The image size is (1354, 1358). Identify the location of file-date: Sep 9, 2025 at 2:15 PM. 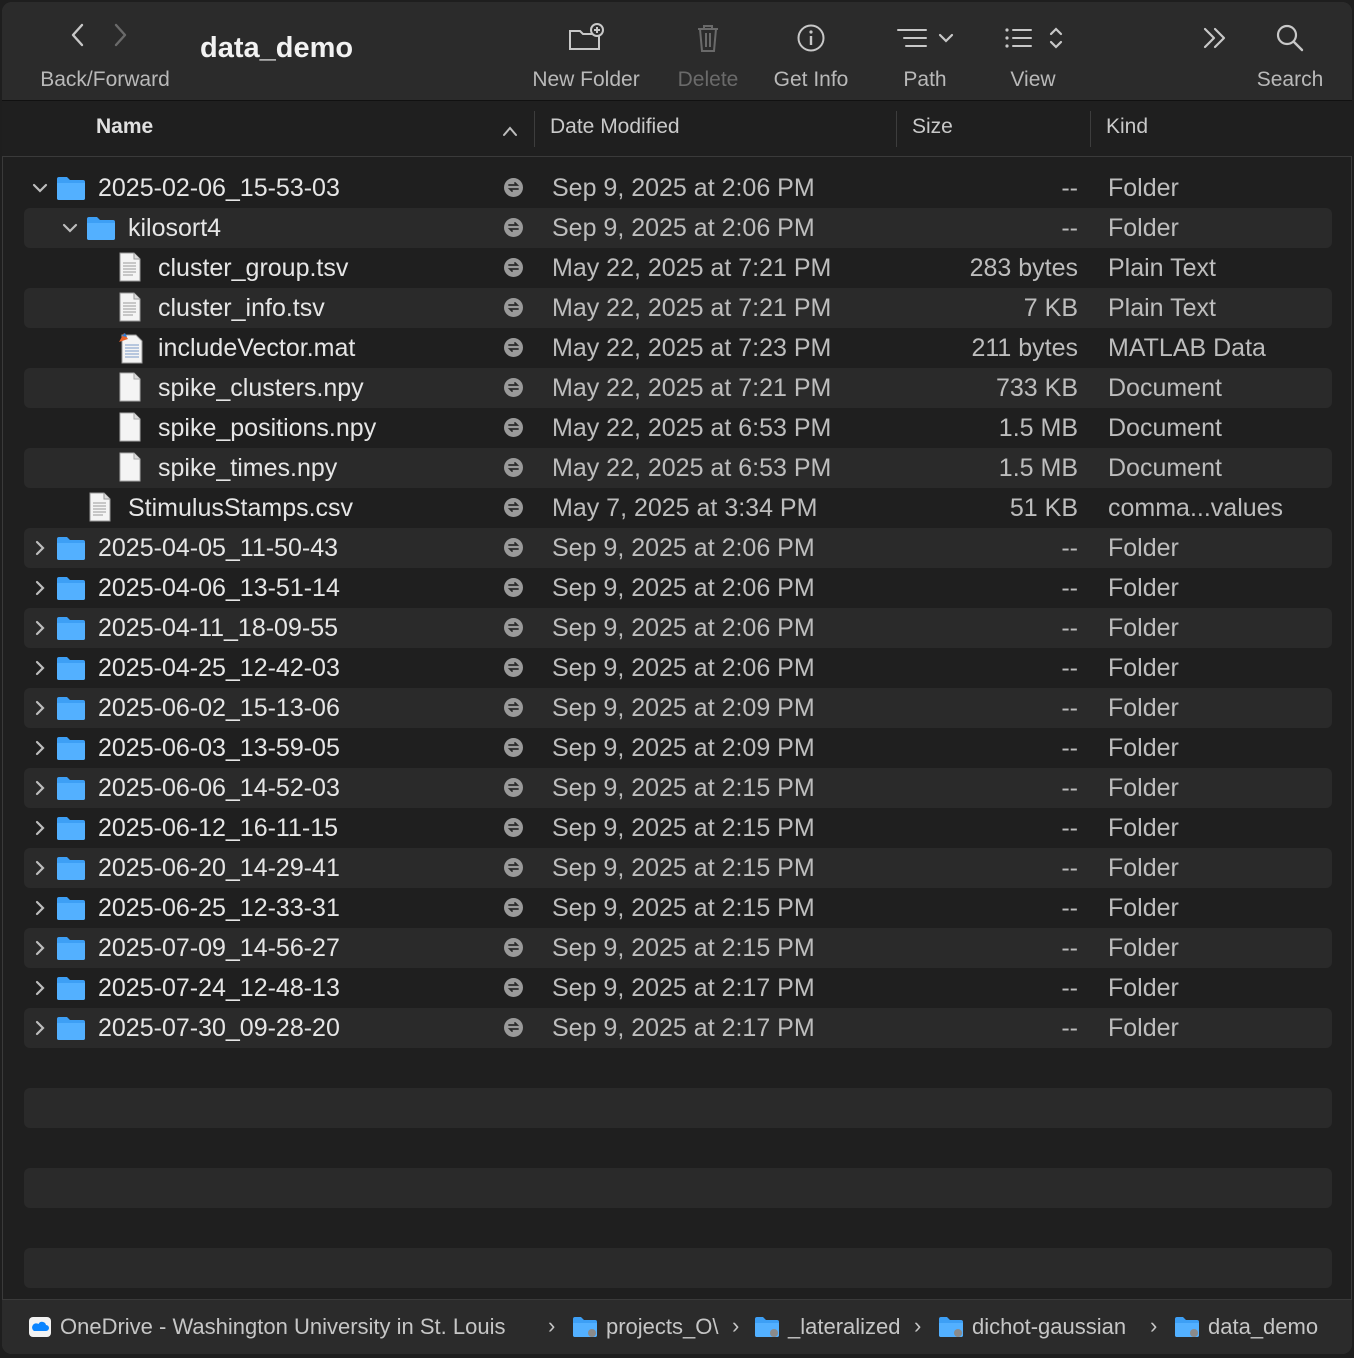
(683, 868).